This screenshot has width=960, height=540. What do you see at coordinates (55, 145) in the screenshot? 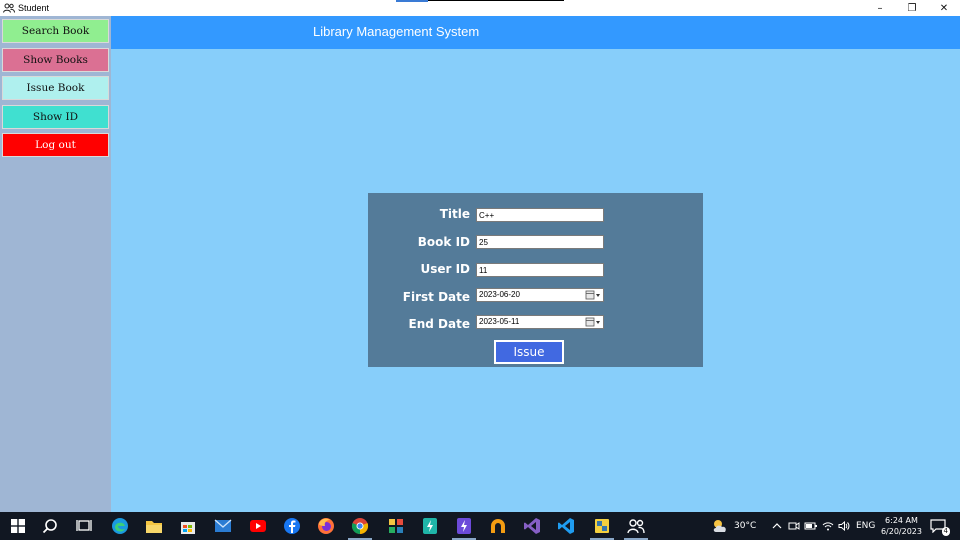
I see `logout-button: Log out` at bounding box center [55, 145].